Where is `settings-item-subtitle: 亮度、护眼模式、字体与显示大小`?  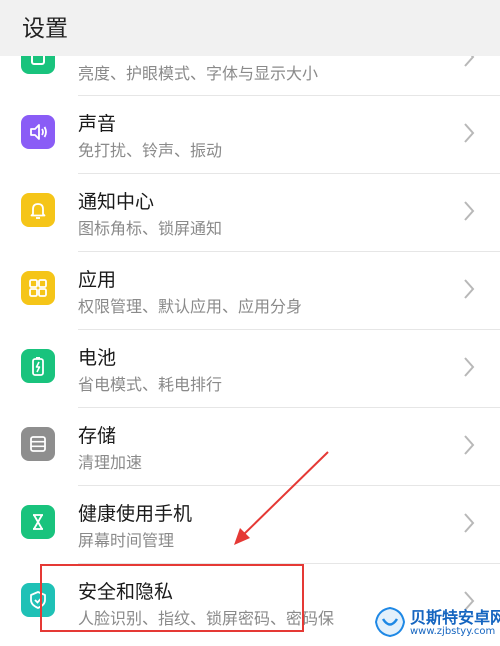
settings-item-subtitle: 亮度、护眼模式、字体与显示大小 is located at coordinates (198, 73).